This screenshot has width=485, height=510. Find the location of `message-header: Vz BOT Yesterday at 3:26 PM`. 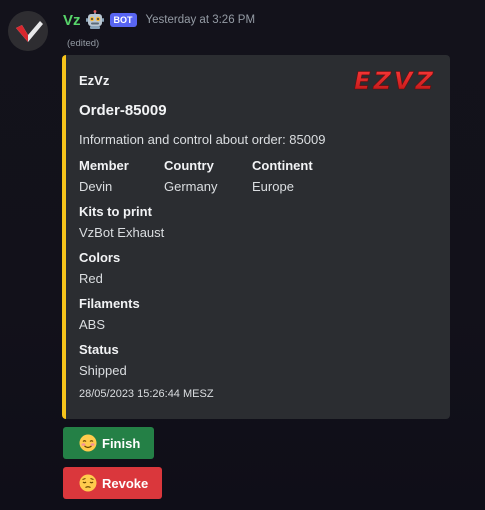

message-header: Vz BOT Yesterday at 3:26 PM is located at coordinates (159, 20).